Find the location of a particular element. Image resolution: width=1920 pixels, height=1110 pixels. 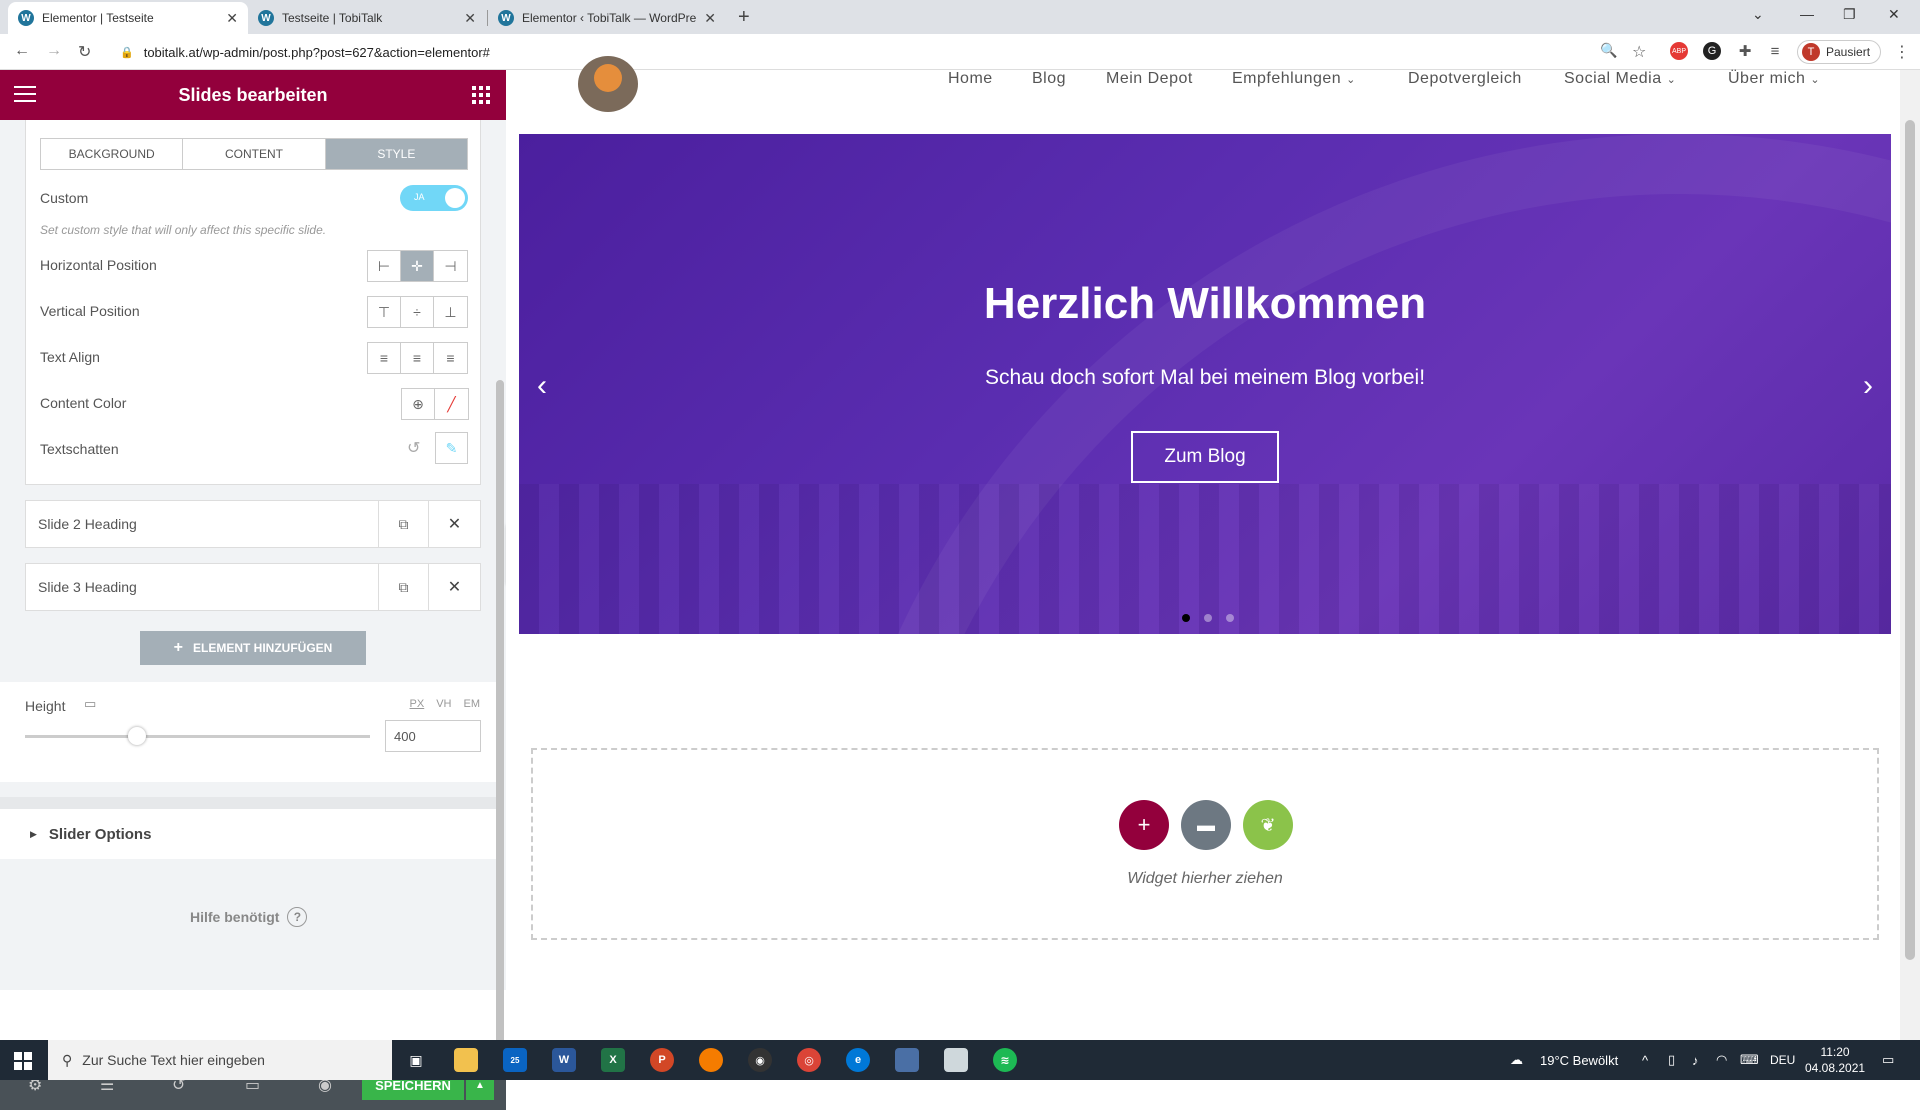

tray-chevron-up-icon: ^ is located at coordinates (1645, 1060).